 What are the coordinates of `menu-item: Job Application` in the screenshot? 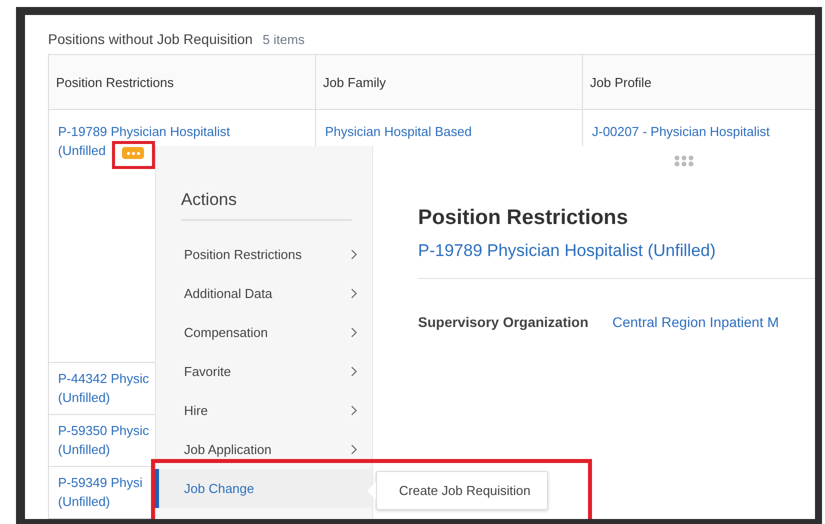 It's located at (263, 449).